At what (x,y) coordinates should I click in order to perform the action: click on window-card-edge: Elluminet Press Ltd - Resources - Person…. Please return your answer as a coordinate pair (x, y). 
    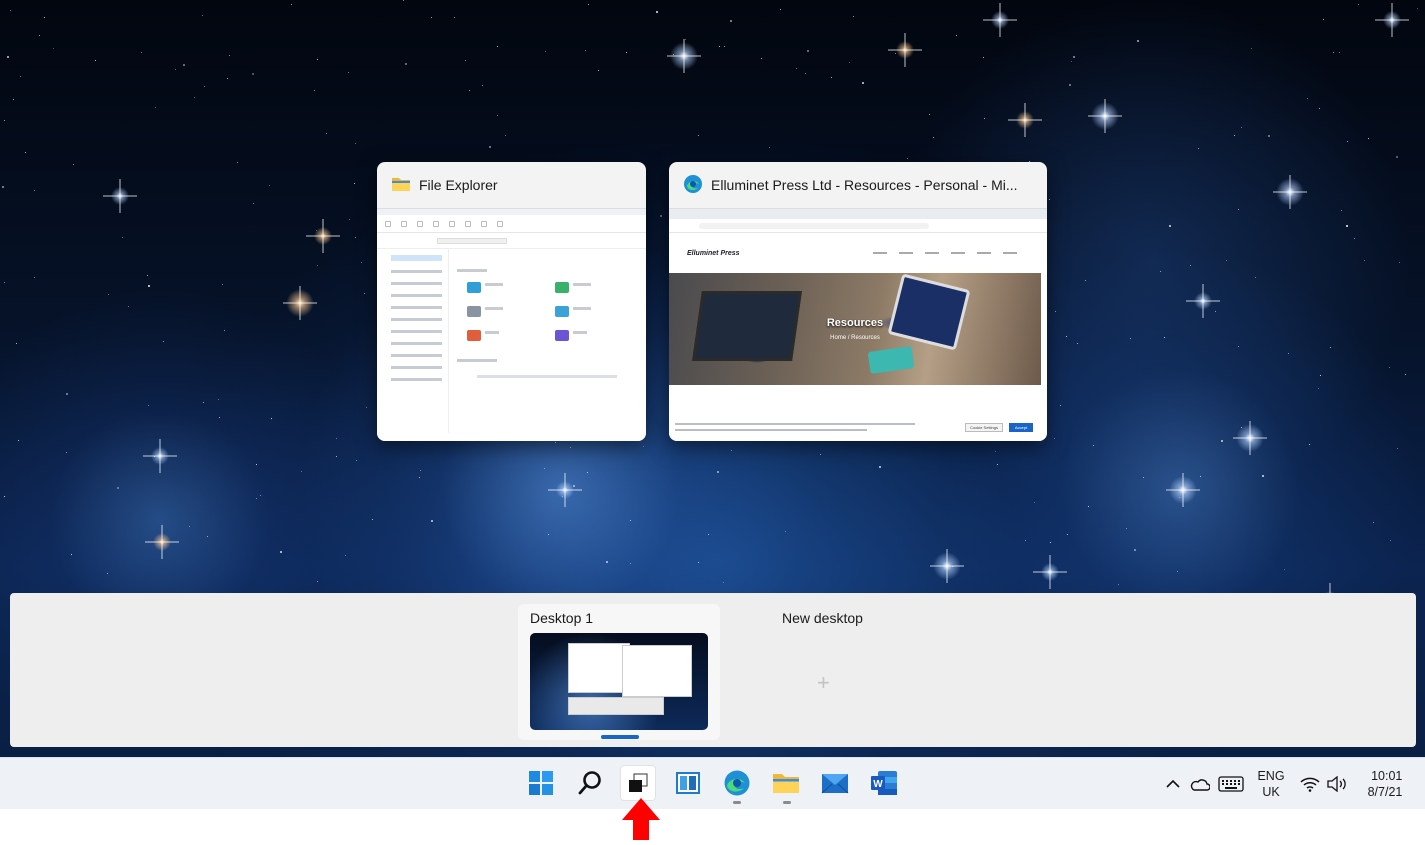
    Looking at the image, I should click on (858, 301).